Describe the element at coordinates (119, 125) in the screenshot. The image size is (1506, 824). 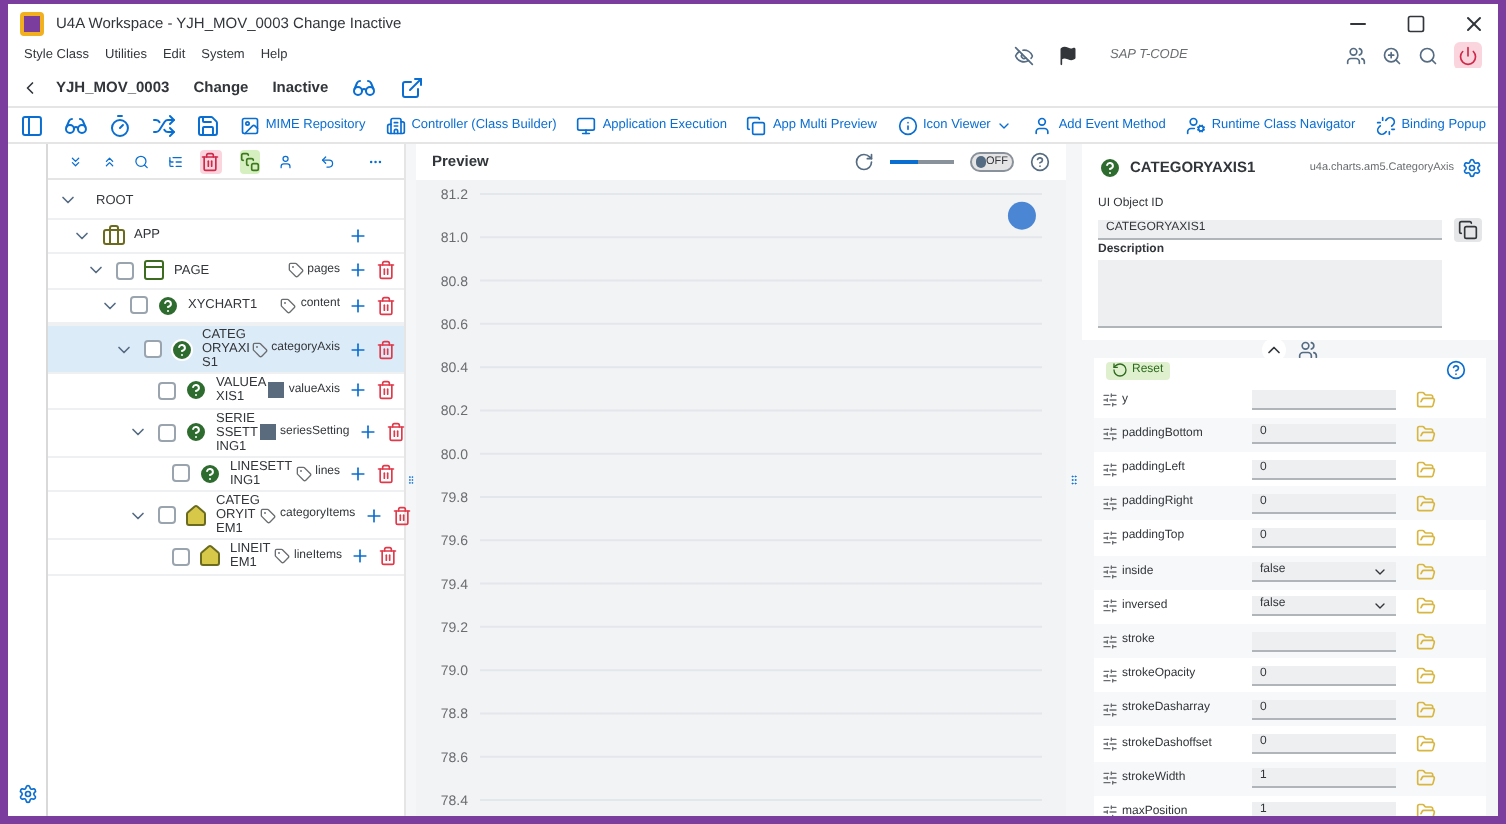
I see `timer-icon` at that location.